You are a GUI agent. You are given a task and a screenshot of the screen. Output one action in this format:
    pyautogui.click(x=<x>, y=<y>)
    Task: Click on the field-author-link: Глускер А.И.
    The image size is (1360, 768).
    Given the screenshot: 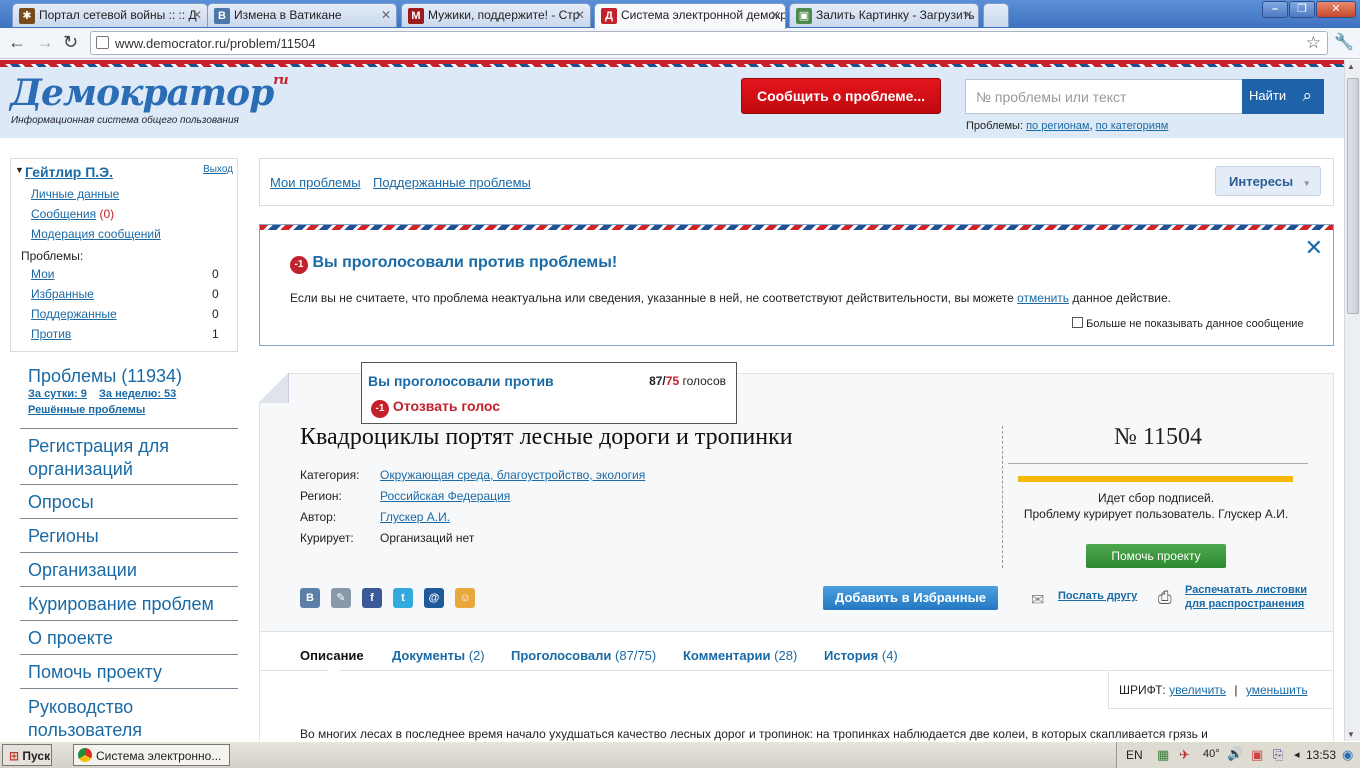 What is the action you would take?
    pyautogui.click(x=415, y=517)
    